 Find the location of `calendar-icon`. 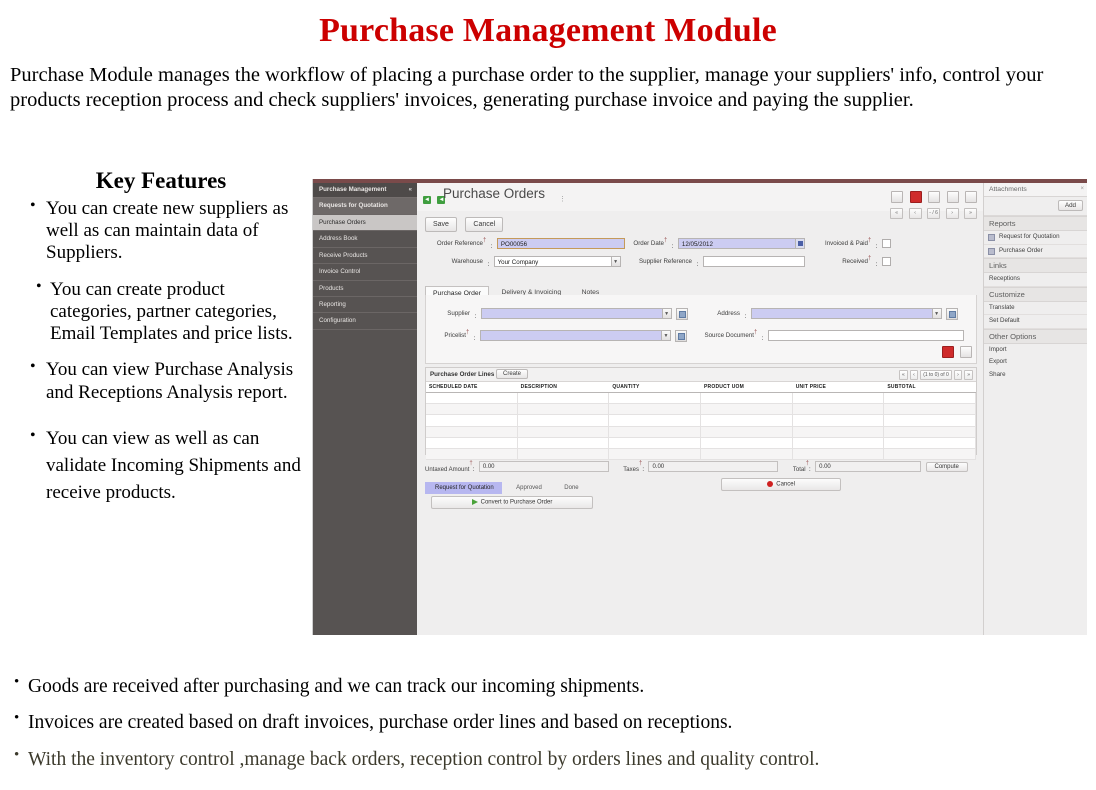

calendar-icon is located at coordinates (800, 244).